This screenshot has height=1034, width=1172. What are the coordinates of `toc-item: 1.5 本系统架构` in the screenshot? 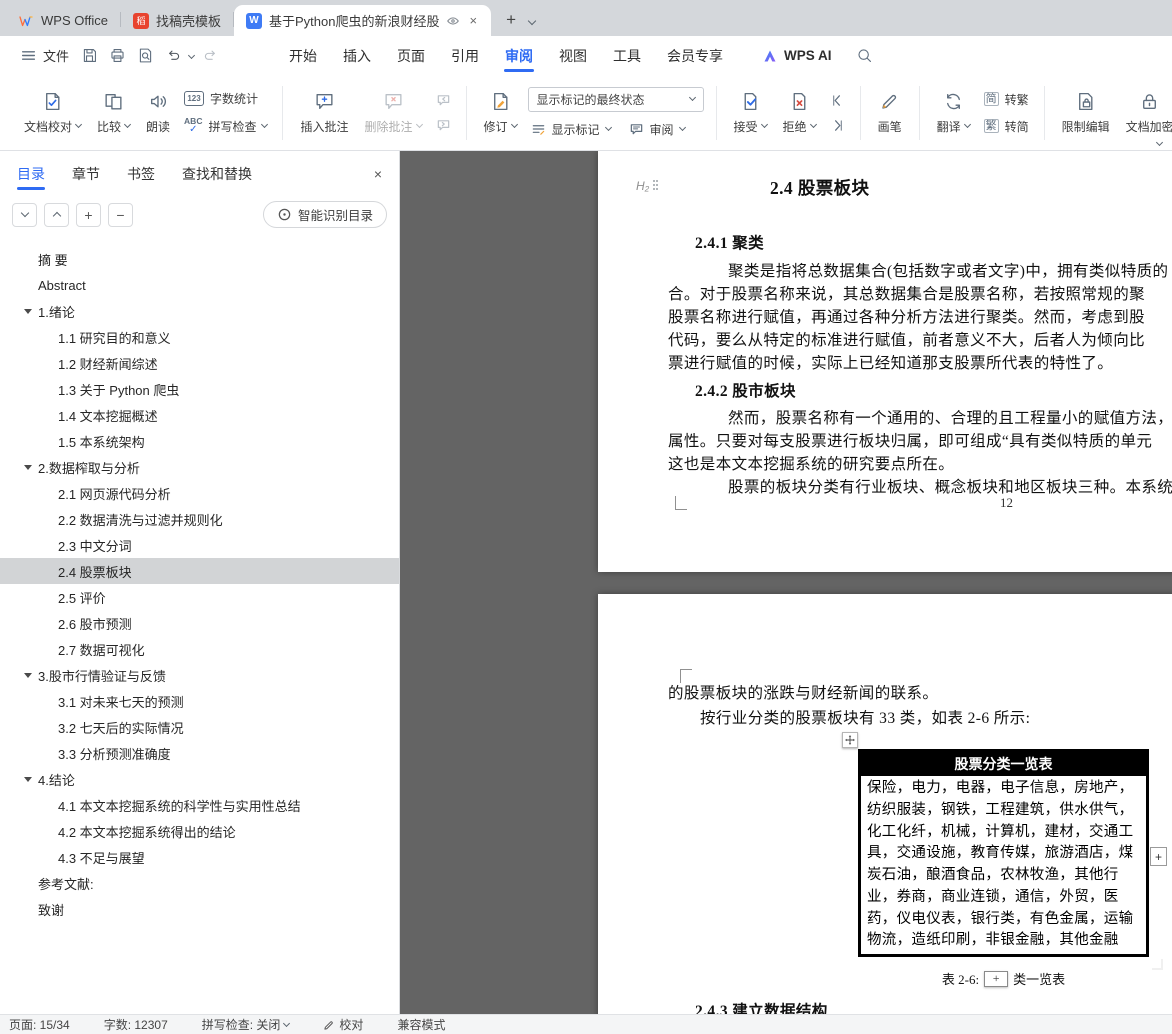 It's located at (199, 441).